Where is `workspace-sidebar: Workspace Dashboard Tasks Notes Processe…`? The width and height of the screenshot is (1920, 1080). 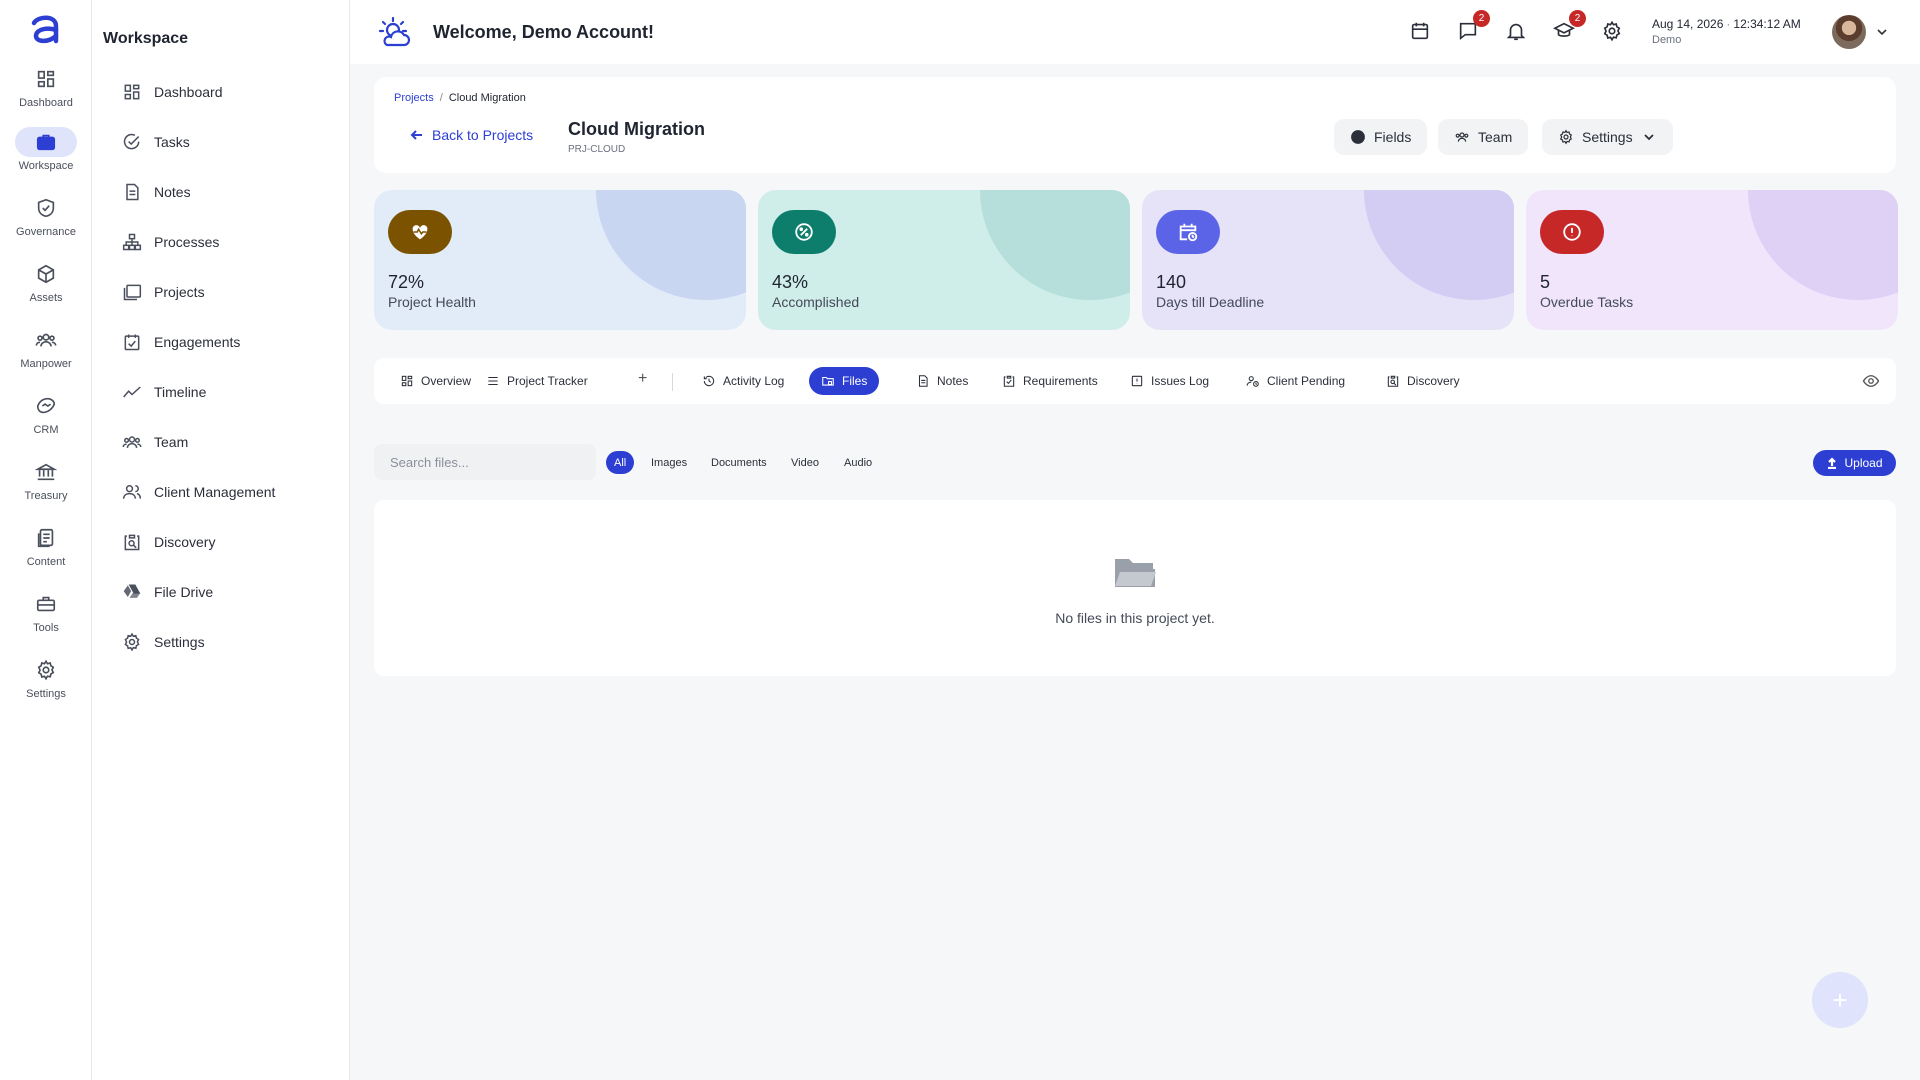
workspace-sidebar: Workspace Dashboard Tasks Notes Processe… is located at coordinates (221, 540).